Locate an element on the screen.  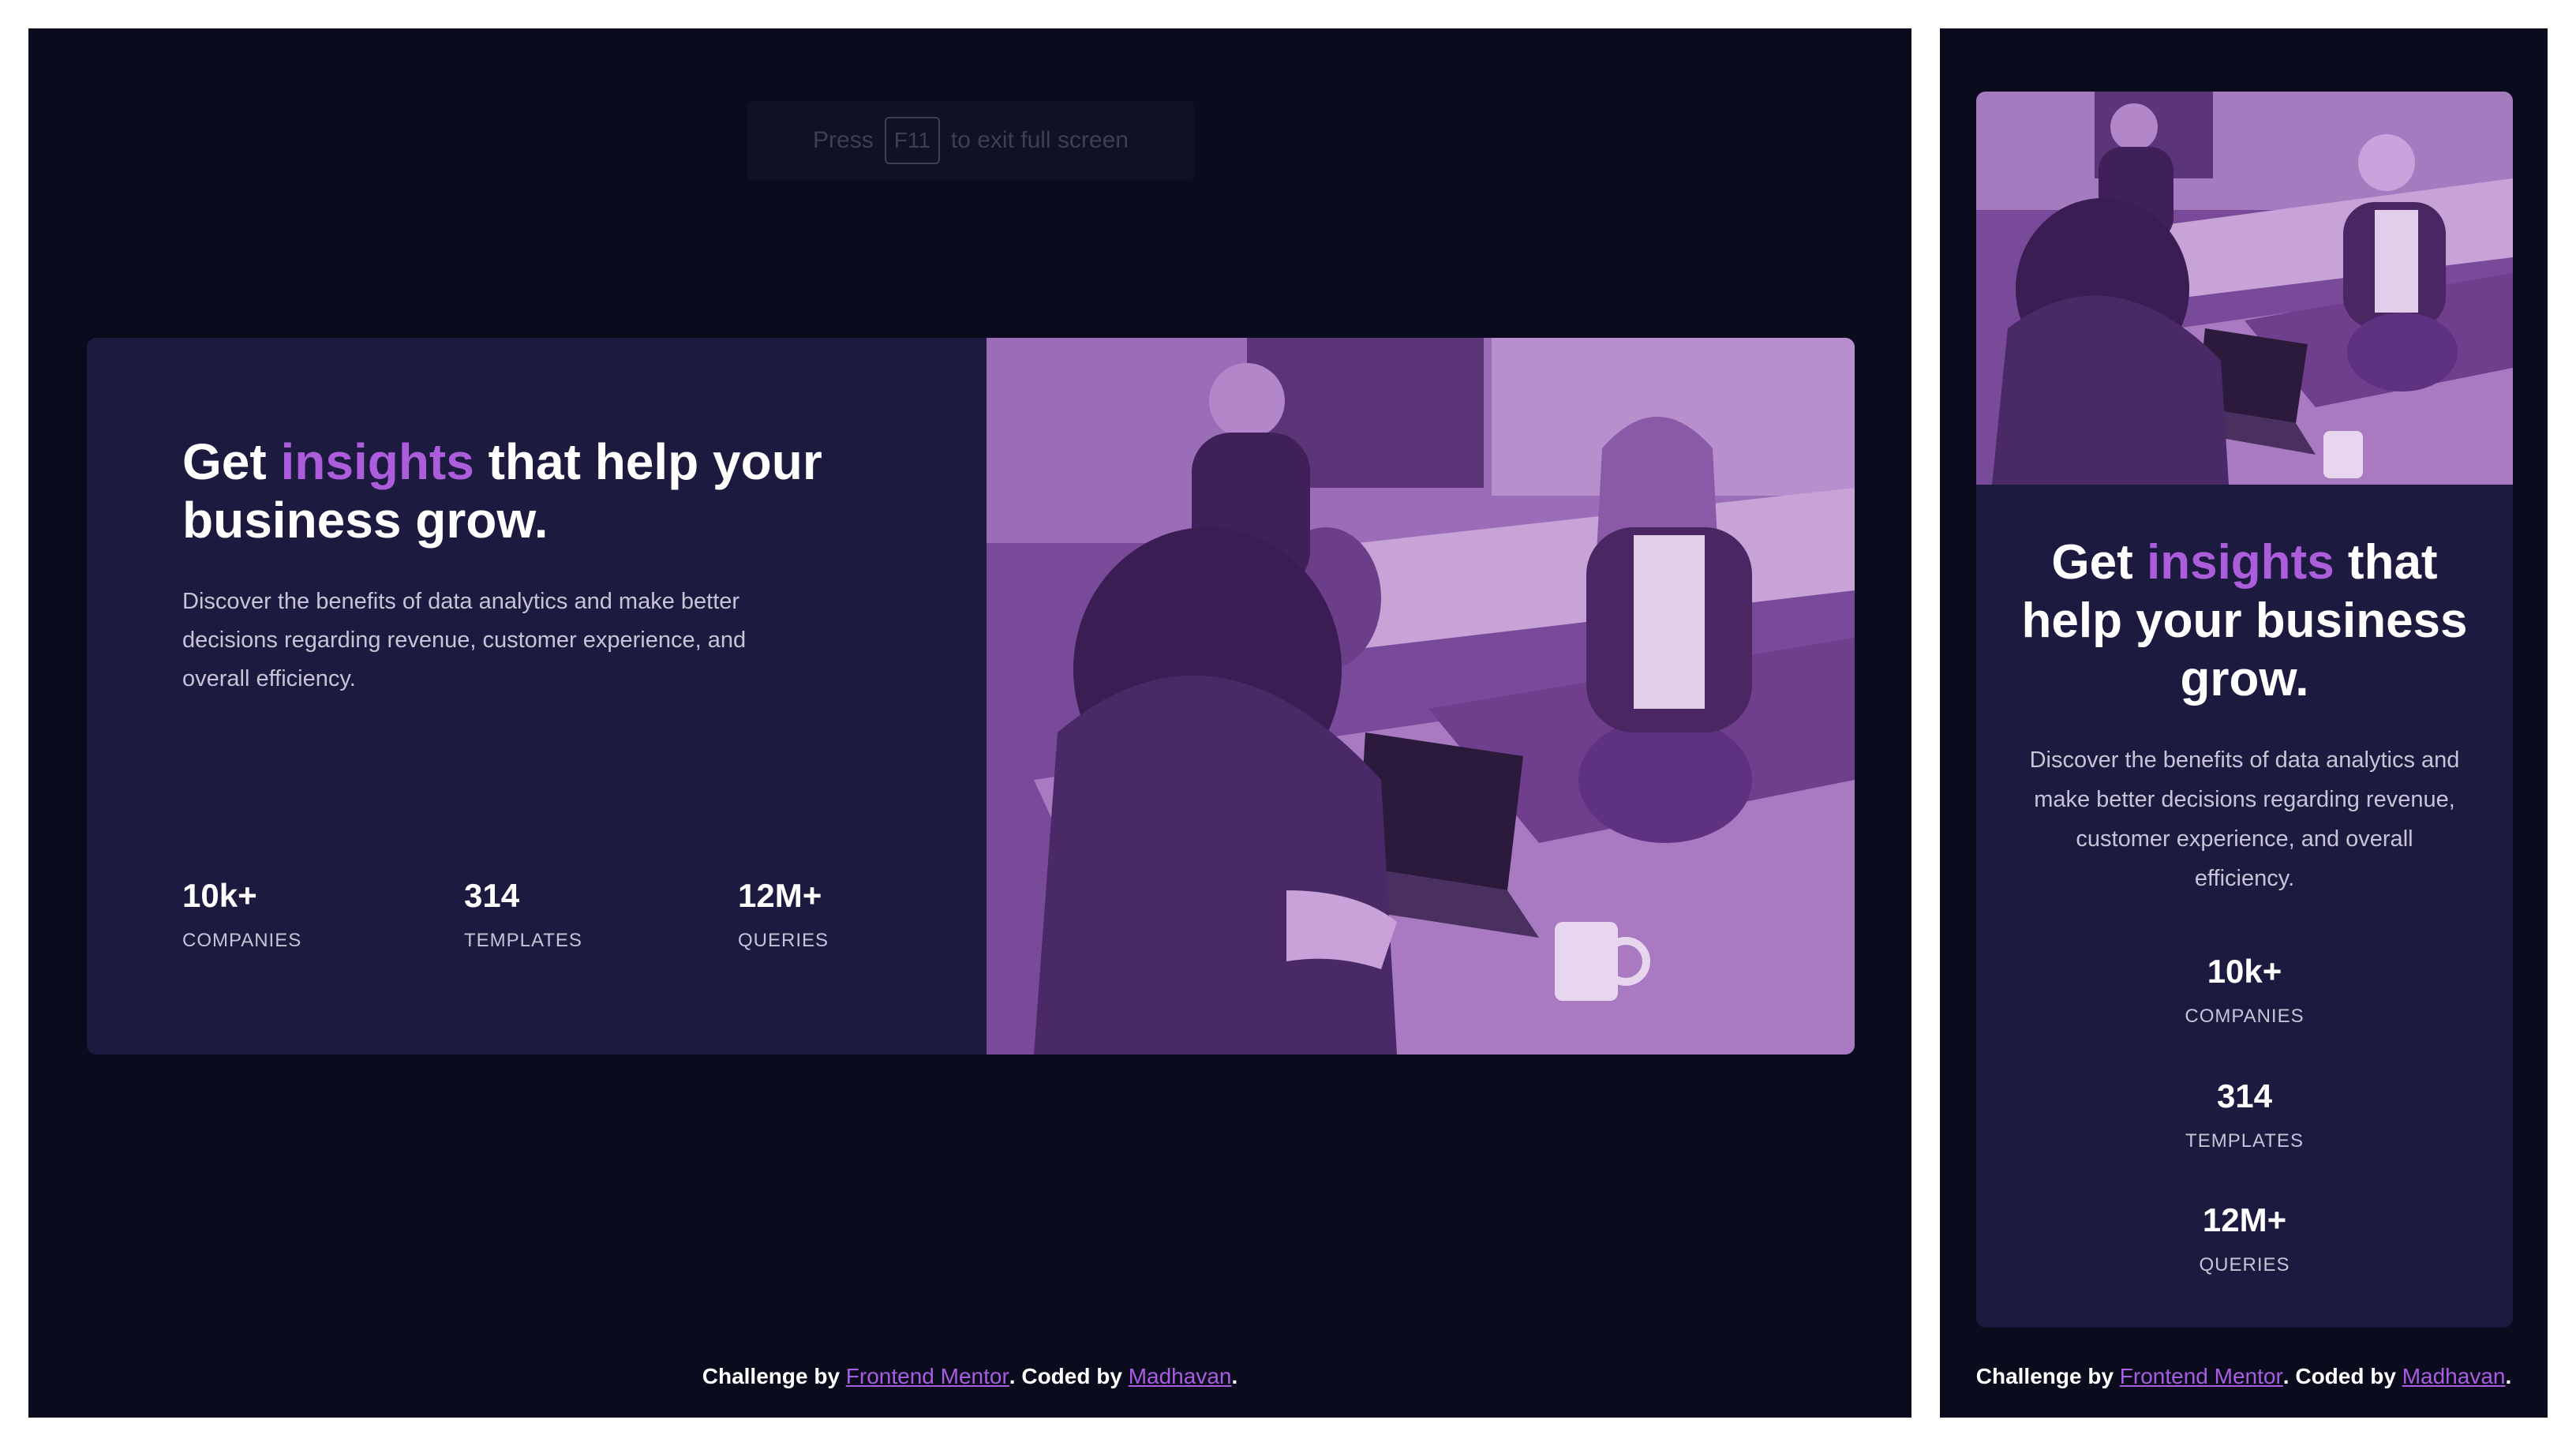
stat-companies-mobile: 10k+ COMPANIES is located at coordinates (2244, 990).